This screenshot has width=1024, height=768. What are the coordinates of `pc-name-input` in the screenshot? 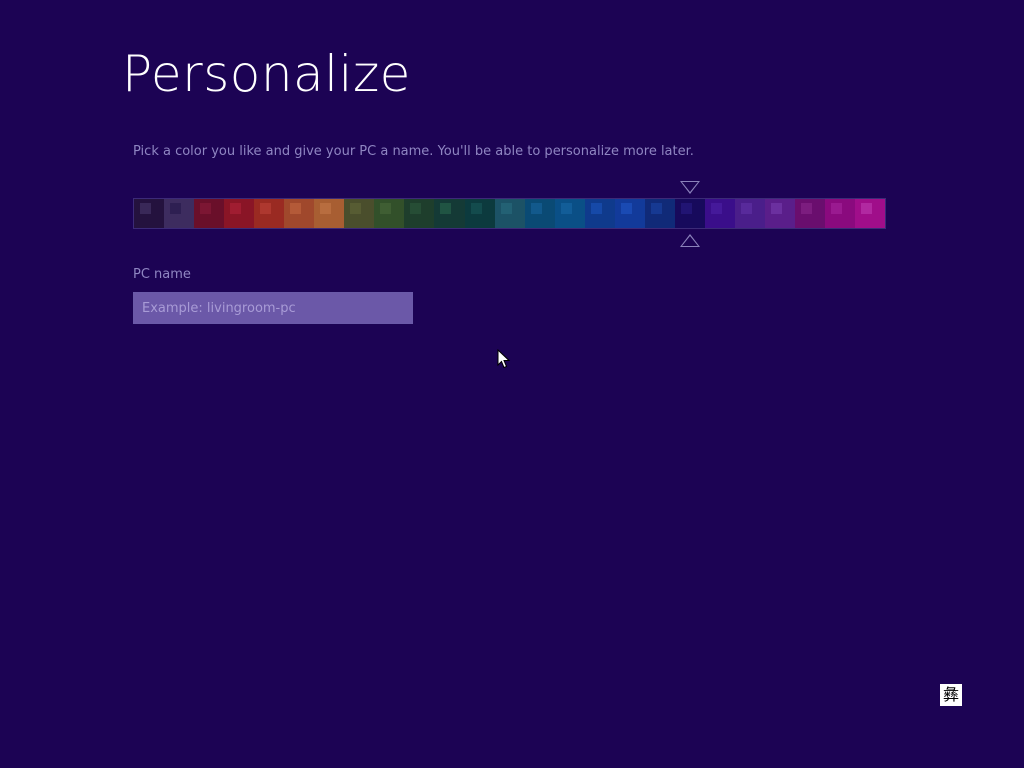 It's located at (273, 308).